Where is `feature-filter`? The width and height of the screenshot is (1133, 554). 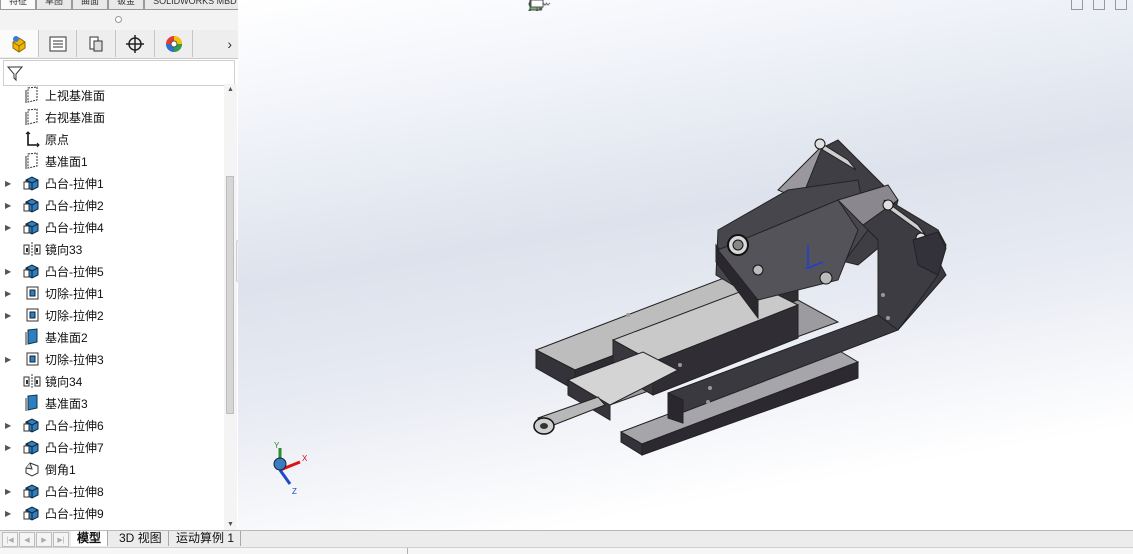
feature-filter is located at coordinates (119, 73).